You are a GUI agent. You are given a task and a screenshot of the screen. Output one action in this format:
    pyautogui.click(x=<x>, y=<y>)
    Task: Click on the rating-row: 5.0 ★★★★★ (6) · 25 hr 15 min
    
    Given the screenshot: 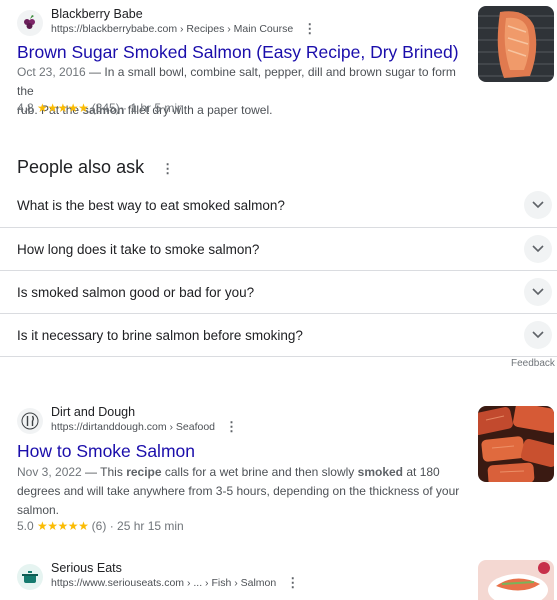 What is the action you would take?
    pyautogui.click(x=100, y=526)
    